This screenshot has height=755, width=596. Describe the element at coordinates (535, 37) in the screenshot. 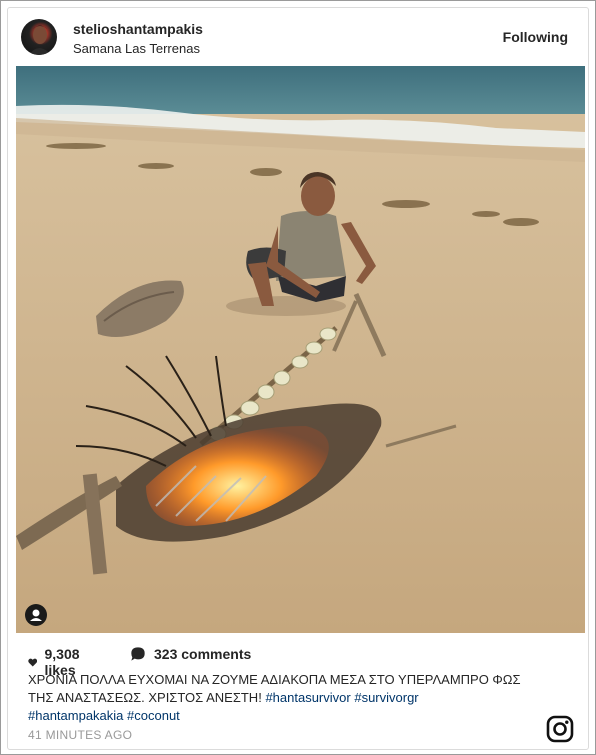

I see `following-button: Following` at that location.